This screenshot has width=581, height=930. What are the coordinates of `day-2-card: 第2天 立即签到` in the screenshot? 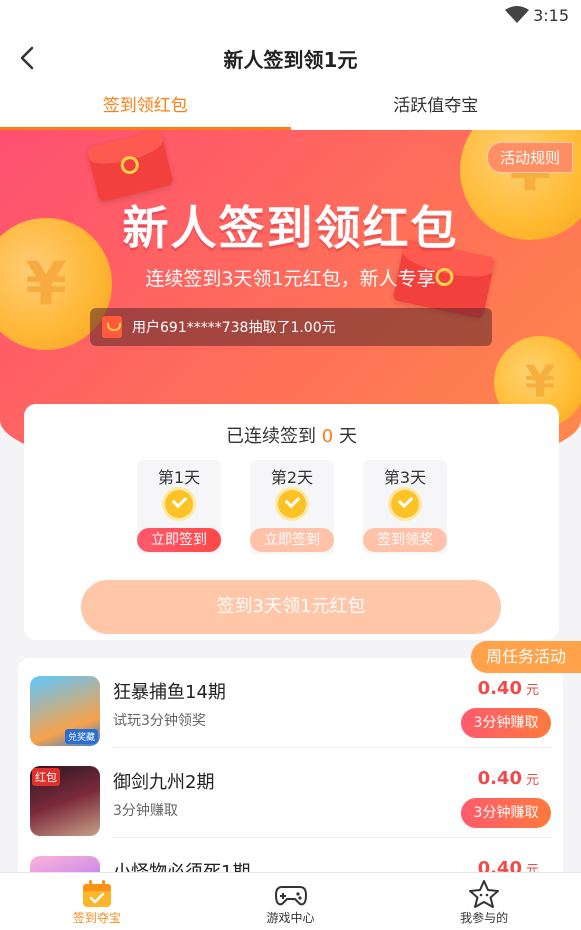 It's located at (292, 507).